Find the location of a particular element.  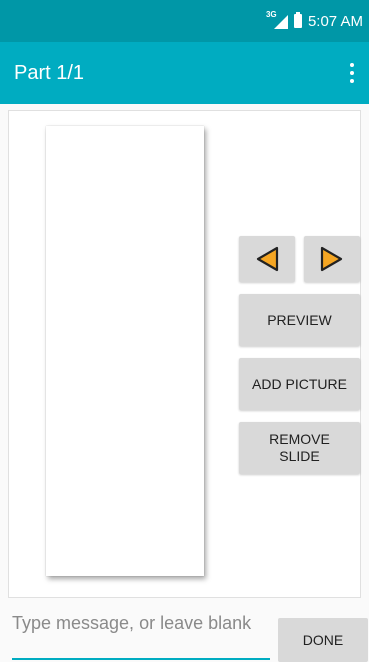

next-arrow-icon is located at coordinates (331, 259).